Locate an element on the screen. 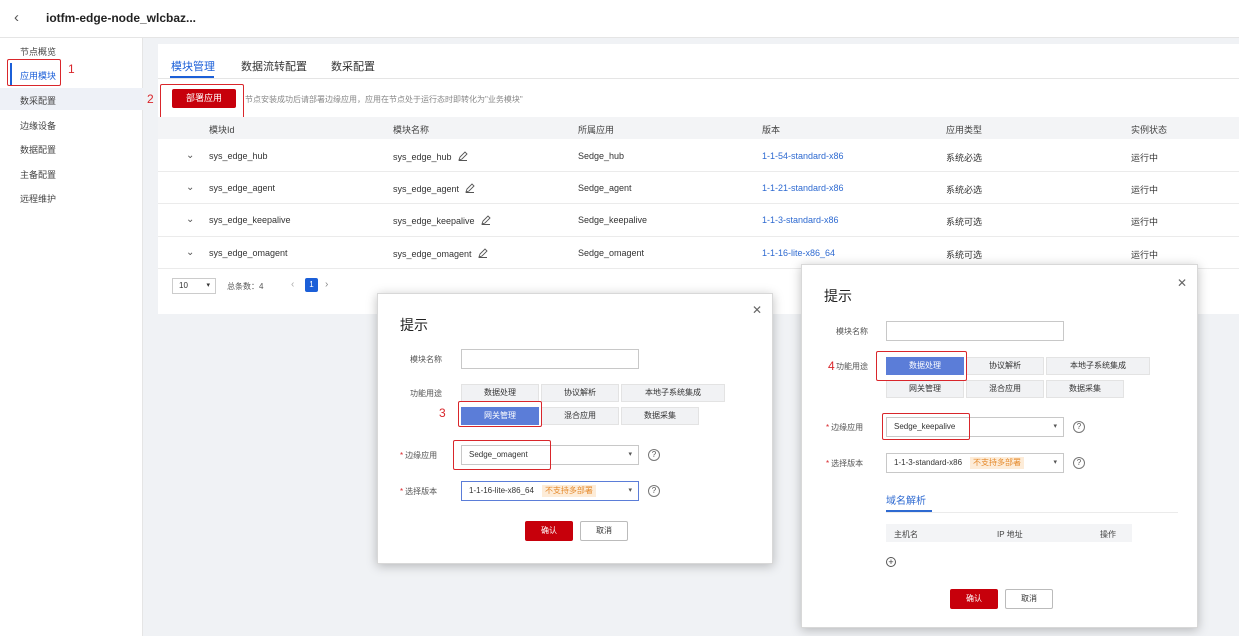 The image size is (1239, 636). tab-data-flow-config: 数据流转配置 is located at coordinates (274, 66).